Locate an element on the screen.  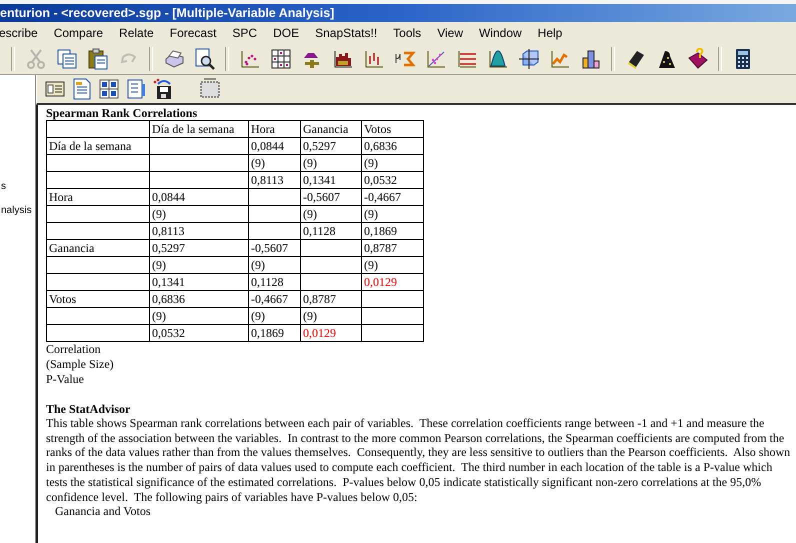
save-icon is located at coordinates (163, 89).